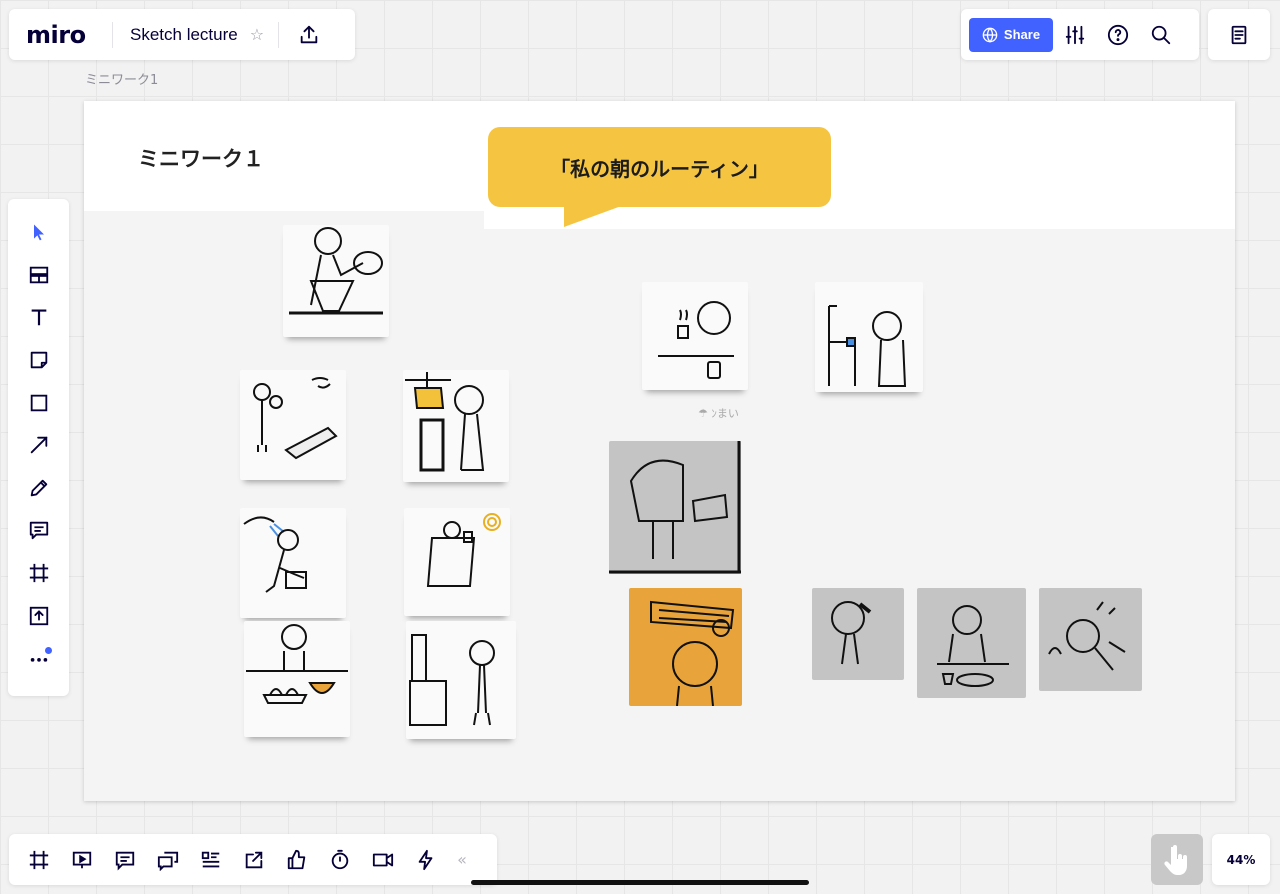 The width and height of the screenshot is (1280, 894). I want to click on comments-button, so click(124, 859).